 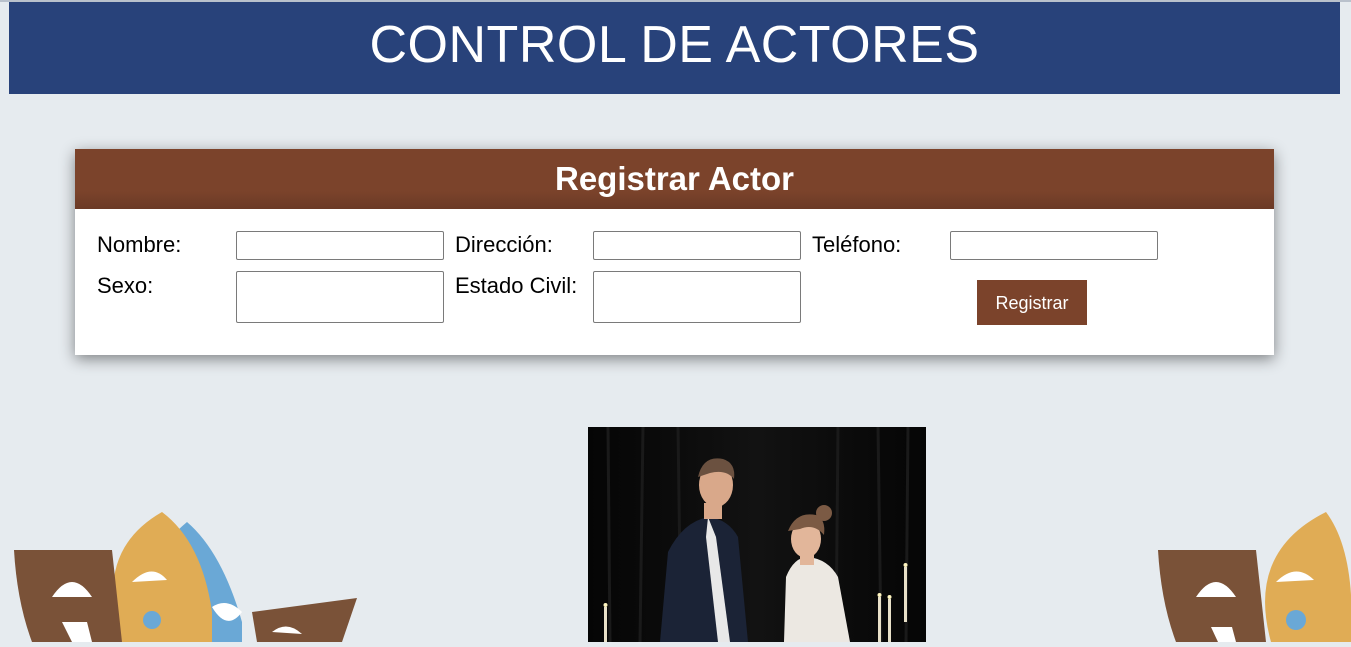 I want to click on nombre-label: Nombre:, so click(x=139, y=244).